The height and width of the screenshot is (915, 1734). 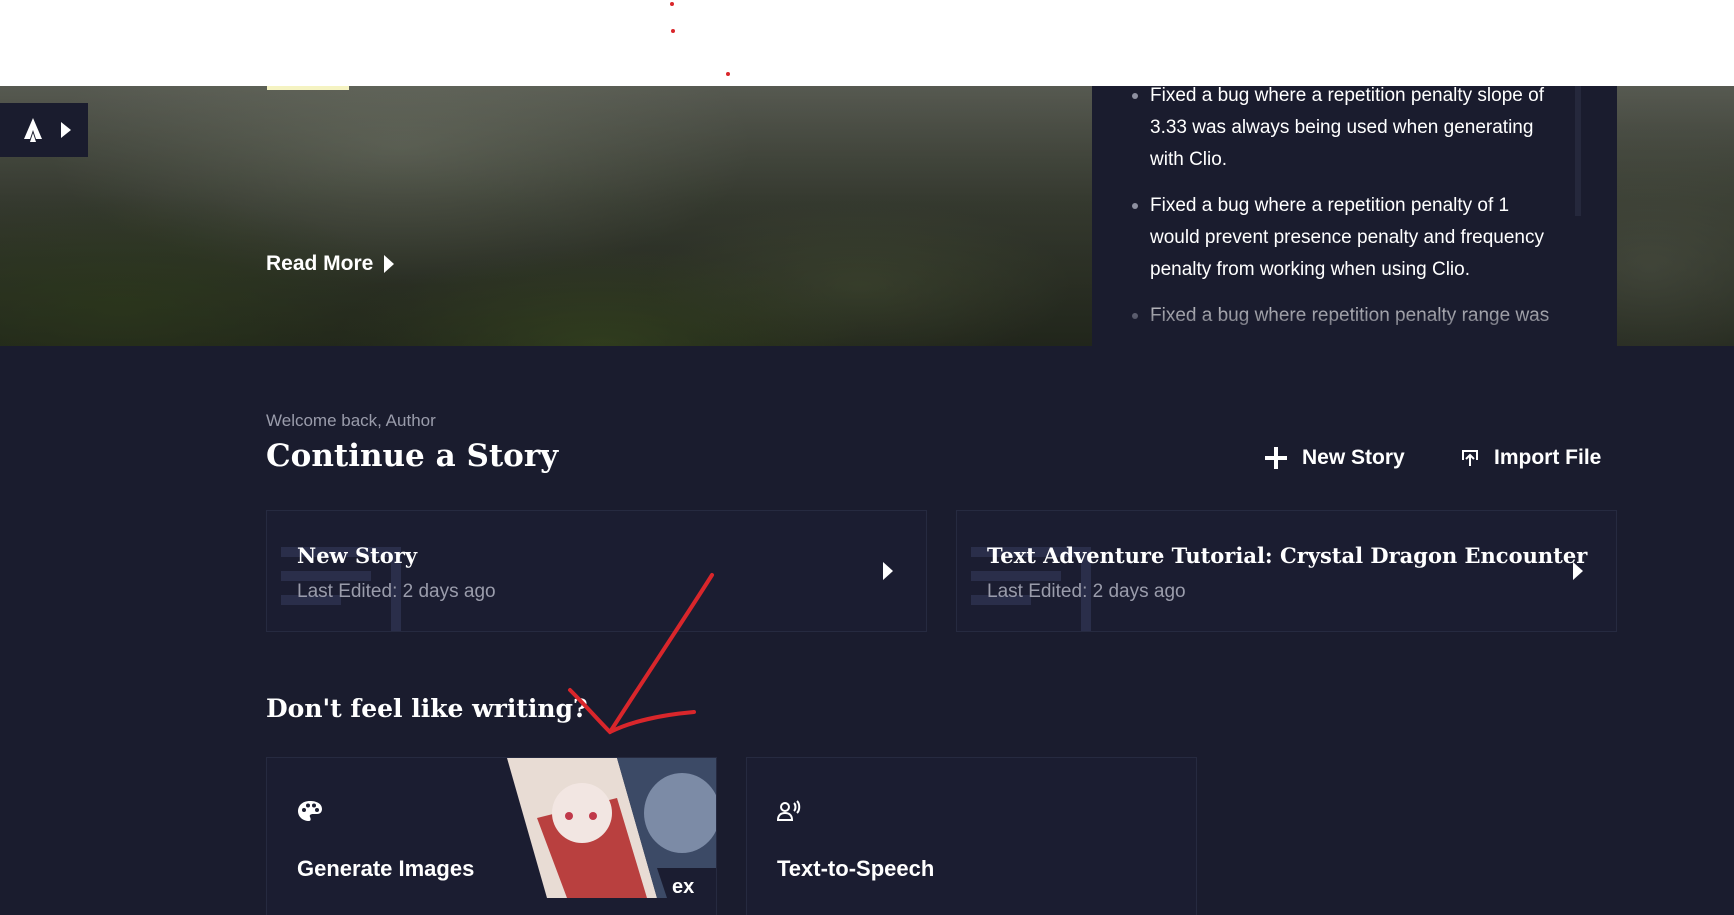 I want to click on generate-images-card: ex Generate Images, so click(x=491, y=836).